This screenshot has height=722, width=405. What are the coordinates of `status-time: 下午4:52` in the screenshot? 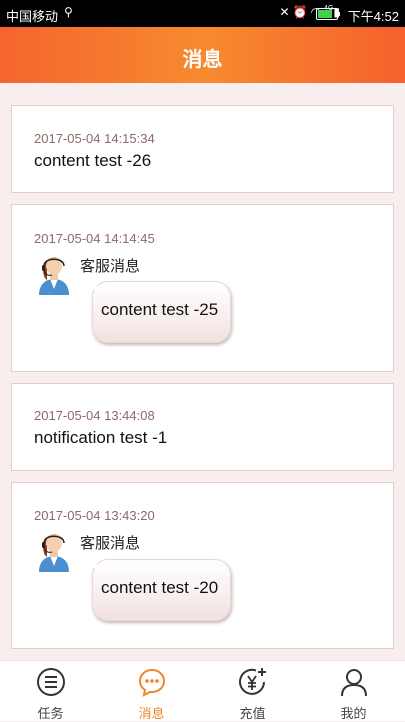 It's located at (373, 16).